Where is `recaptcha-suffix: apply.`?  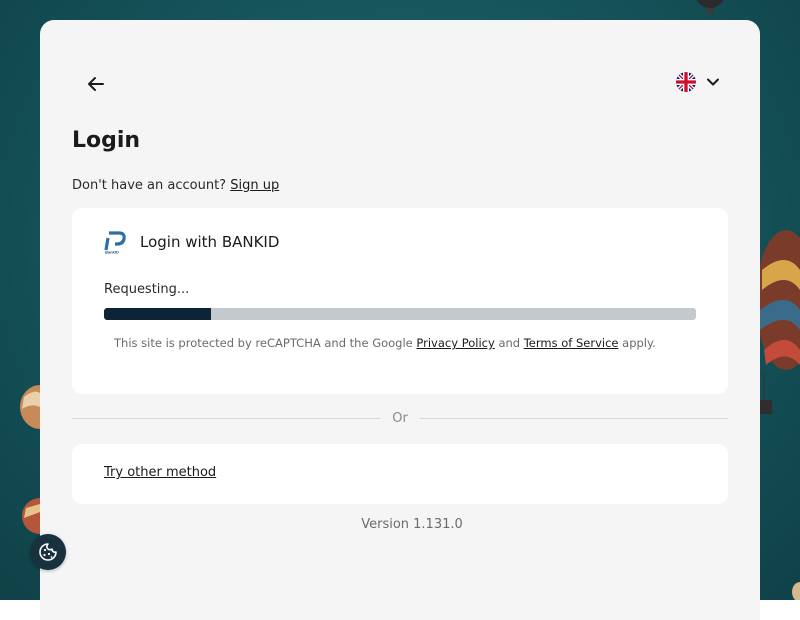
recaptcha-suffix: apply. is located at coordinates (639, 343).